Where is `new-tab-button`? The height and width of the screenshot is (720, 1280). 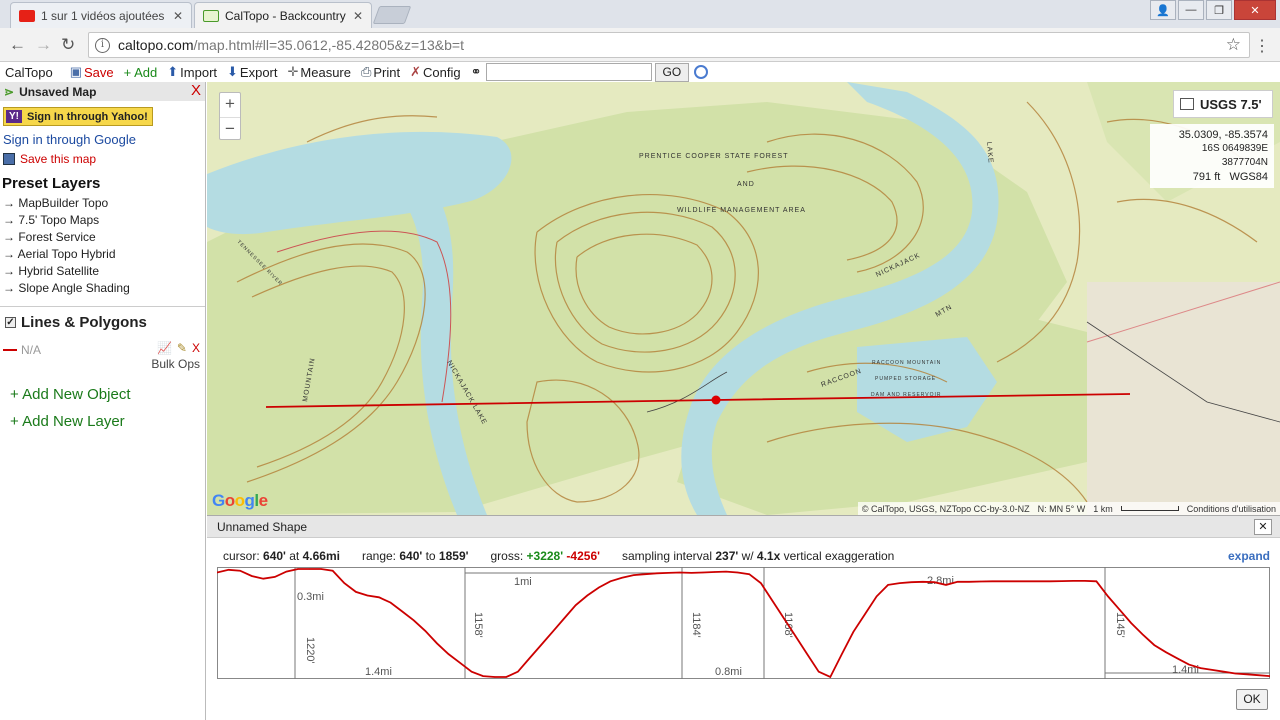 new-tab-button is located at coordinates (392, 15).